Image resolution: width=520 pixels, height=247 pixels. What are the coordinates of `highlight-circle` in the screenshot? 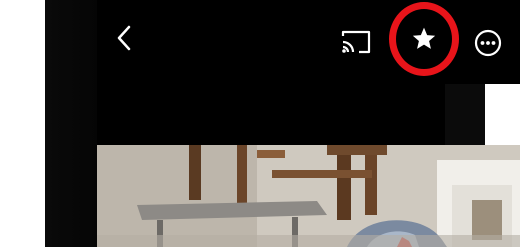 It's located at (424, 39).